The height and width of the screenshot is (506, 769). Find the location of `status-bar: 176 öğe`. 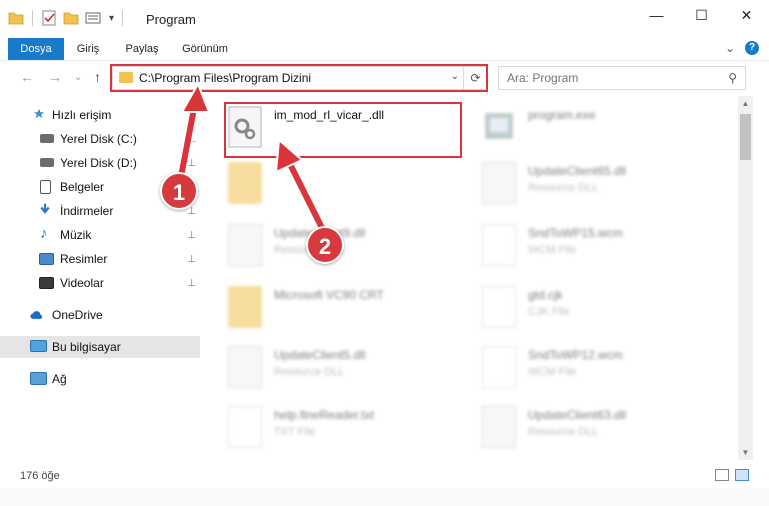

status-bar: 176 öğe is located at coordinates (384, 477).